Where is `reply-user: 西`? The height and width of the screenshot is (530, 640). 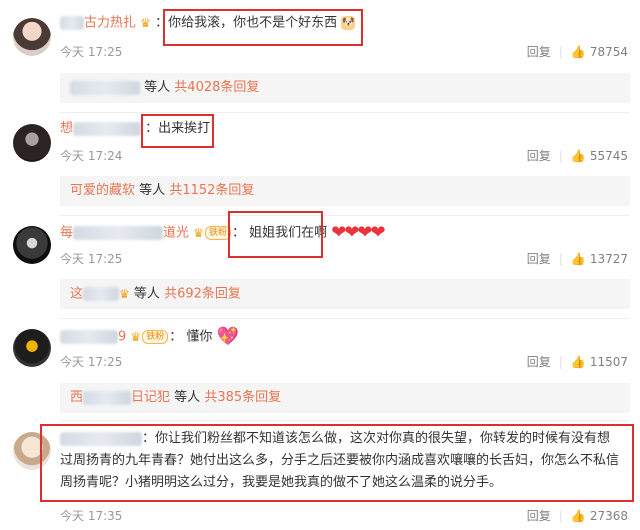 reply-user: 西 is located at coordinates (76, 397).